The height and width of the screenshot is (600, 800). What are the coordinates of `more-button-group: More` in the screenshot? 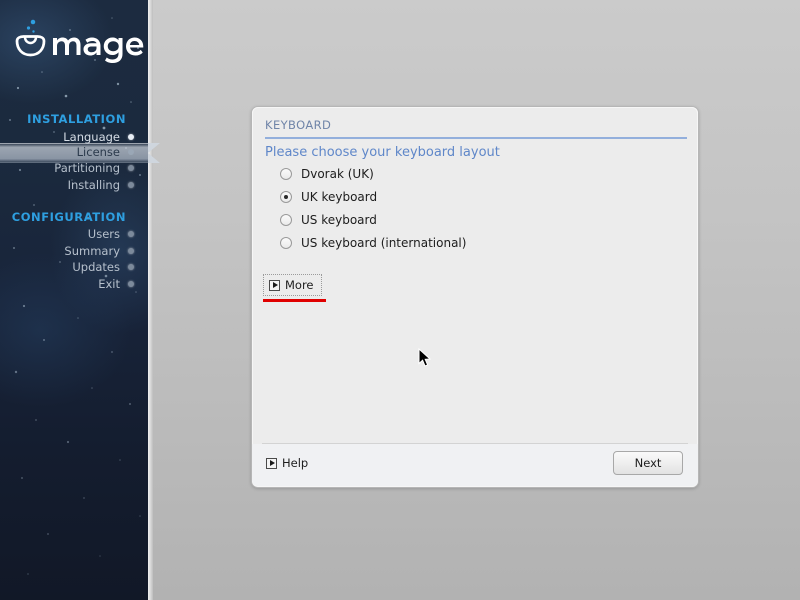 It's located at (294, 288).